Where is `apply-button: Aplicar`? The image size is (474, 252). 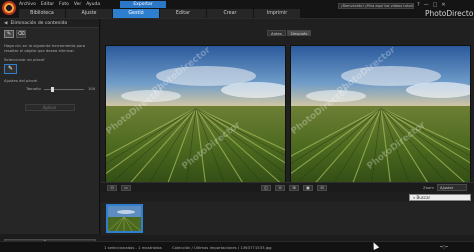
apply-button: Aplicar is located at coordinates (49, 107).